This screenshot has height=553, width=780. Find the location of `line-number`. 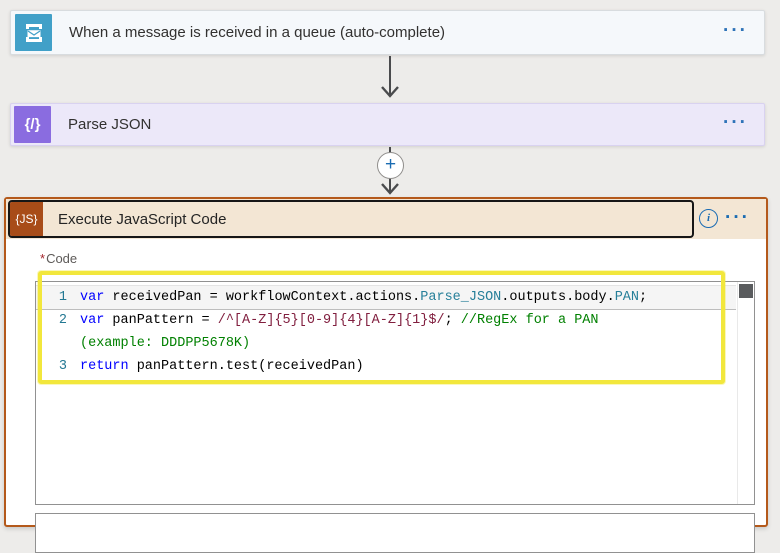

line-number is located at coordinates (51, 343).